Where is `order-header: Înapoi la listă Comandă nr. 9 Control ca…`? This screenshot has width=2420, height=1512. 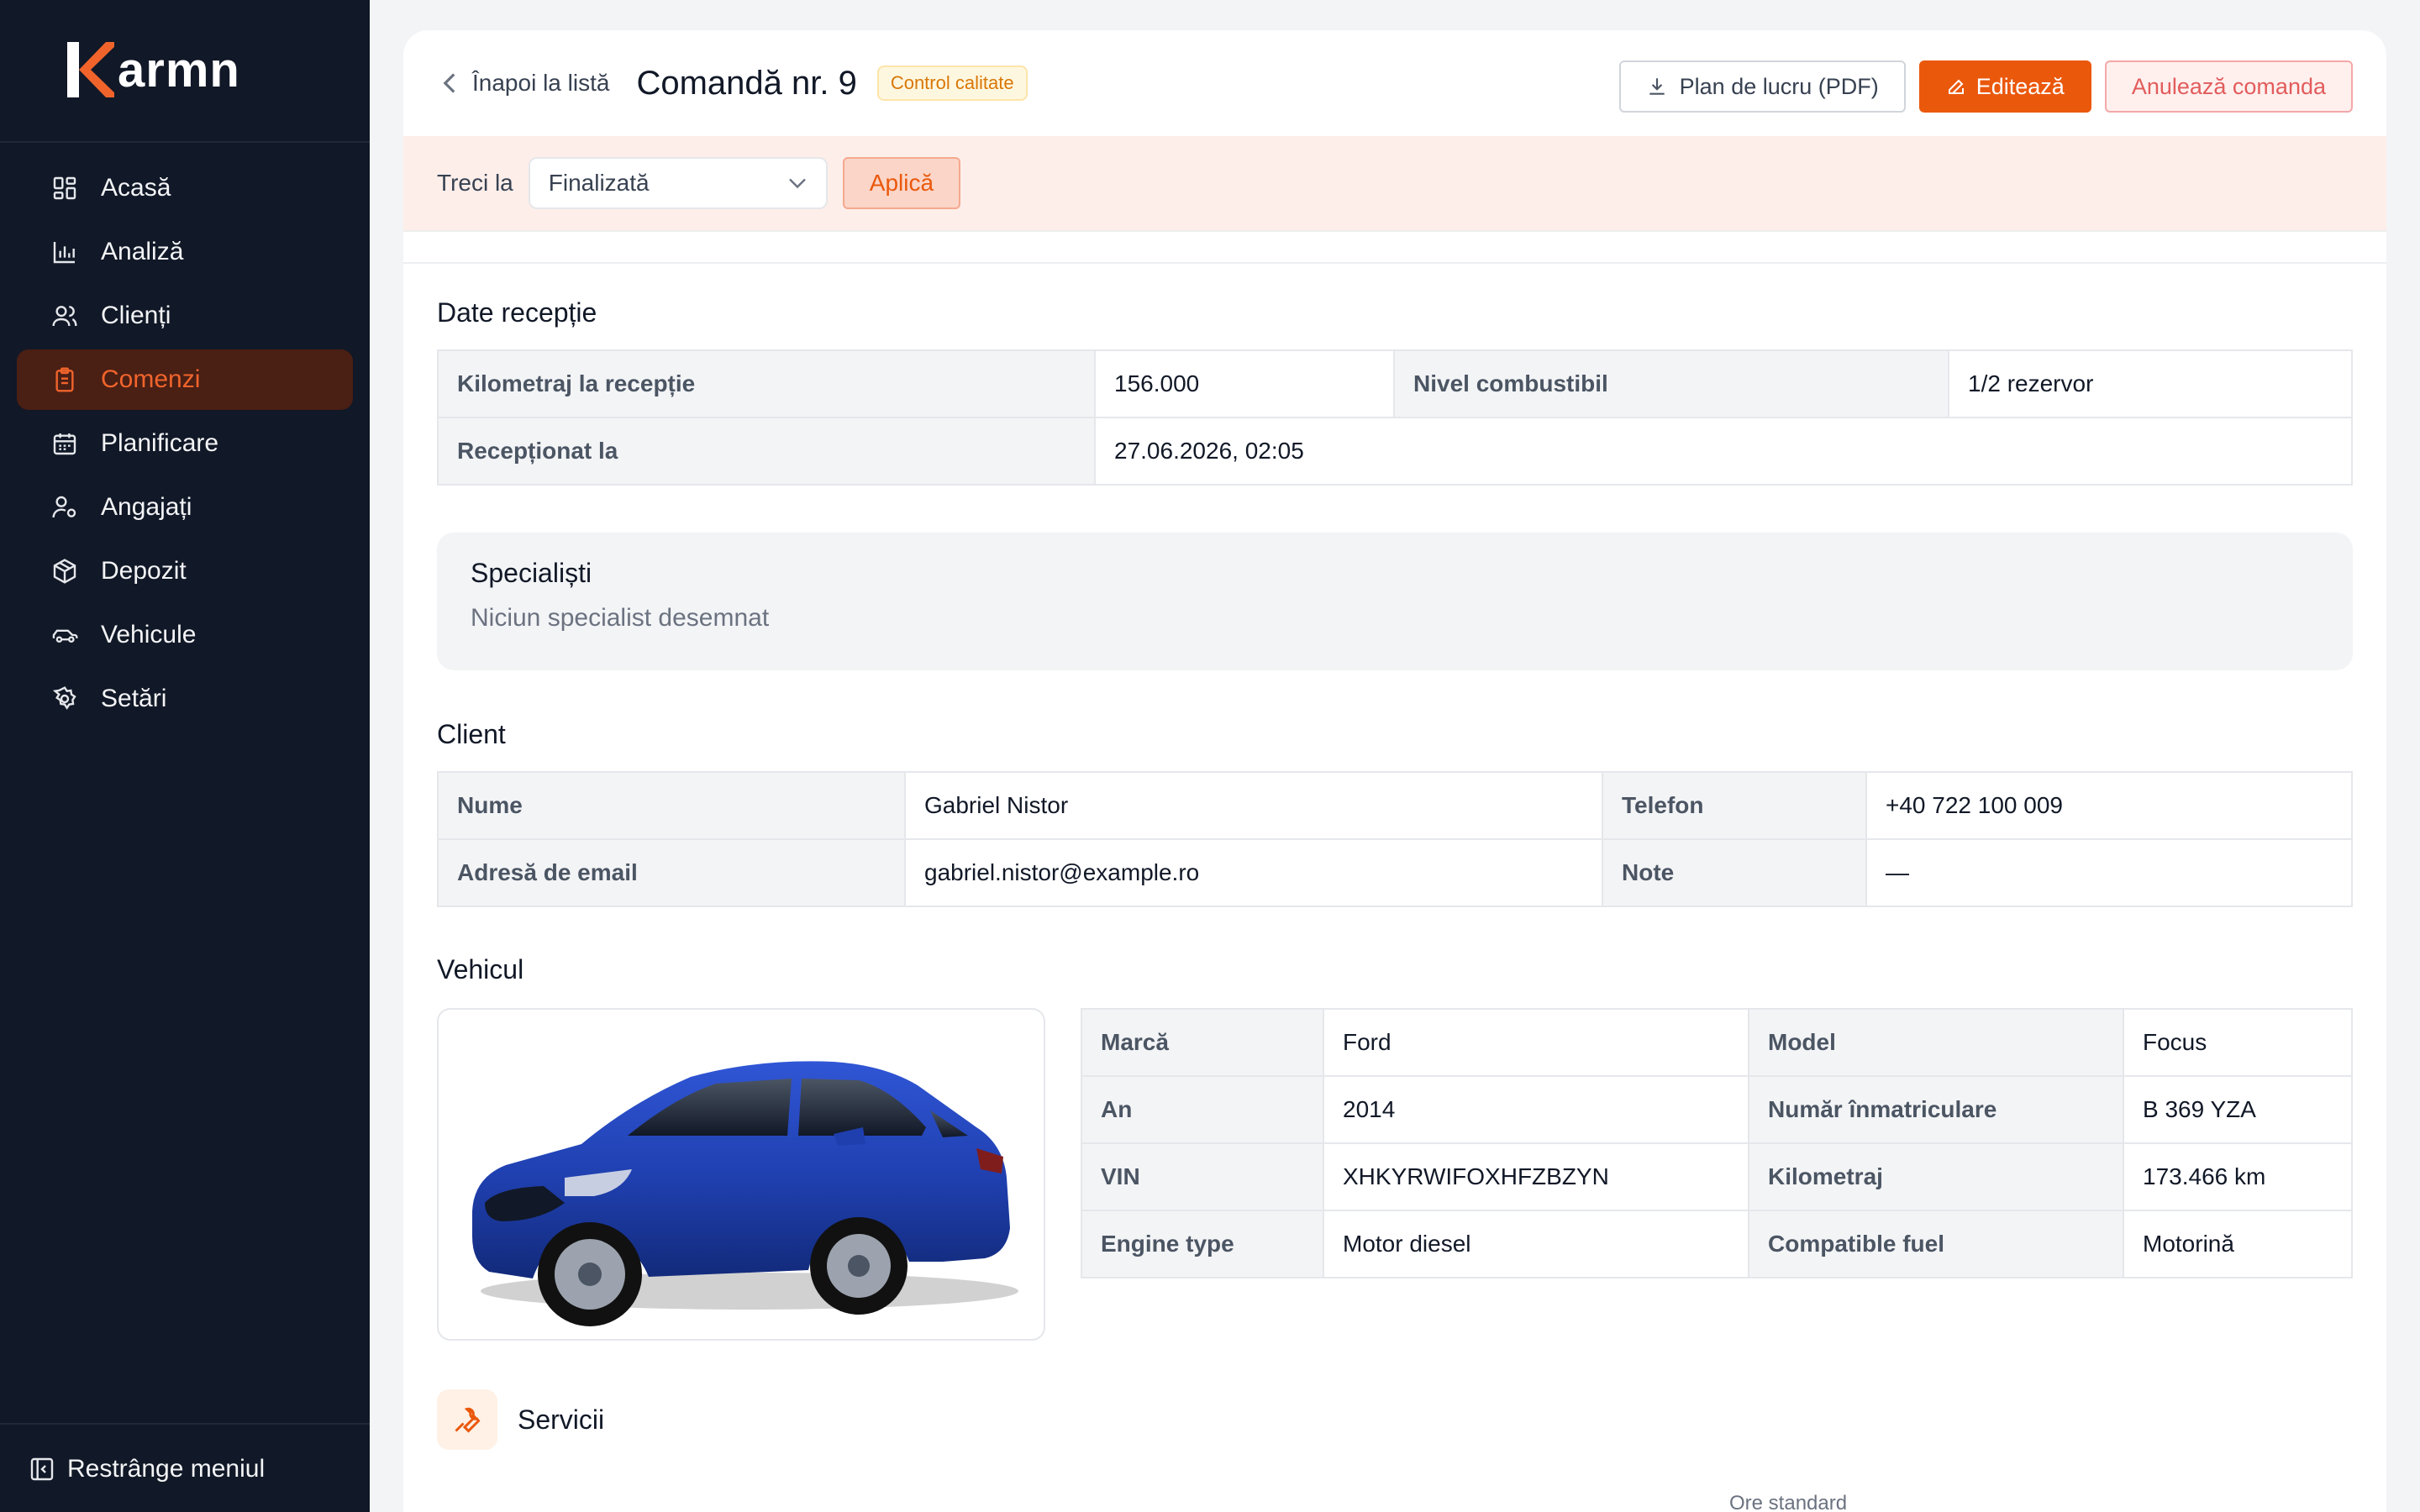 order-header: Înapoi la listă Comandă nr. 9 Control ca… is located at coordinates (1394, 83).